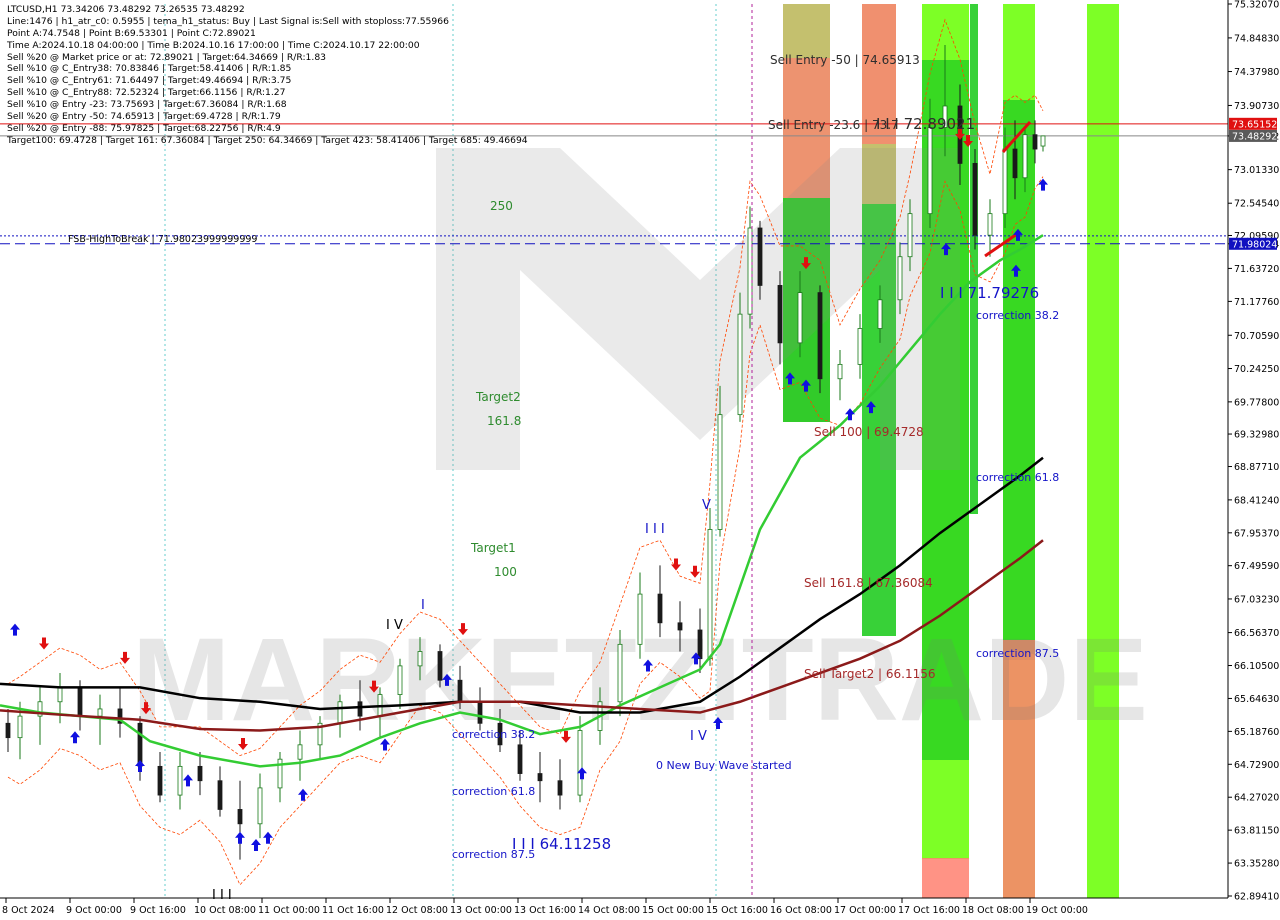 The height and width of the screenshot is (920, 1280). I want to click on x-tick-label: 17 Oct 16:00, so click(929, 910).